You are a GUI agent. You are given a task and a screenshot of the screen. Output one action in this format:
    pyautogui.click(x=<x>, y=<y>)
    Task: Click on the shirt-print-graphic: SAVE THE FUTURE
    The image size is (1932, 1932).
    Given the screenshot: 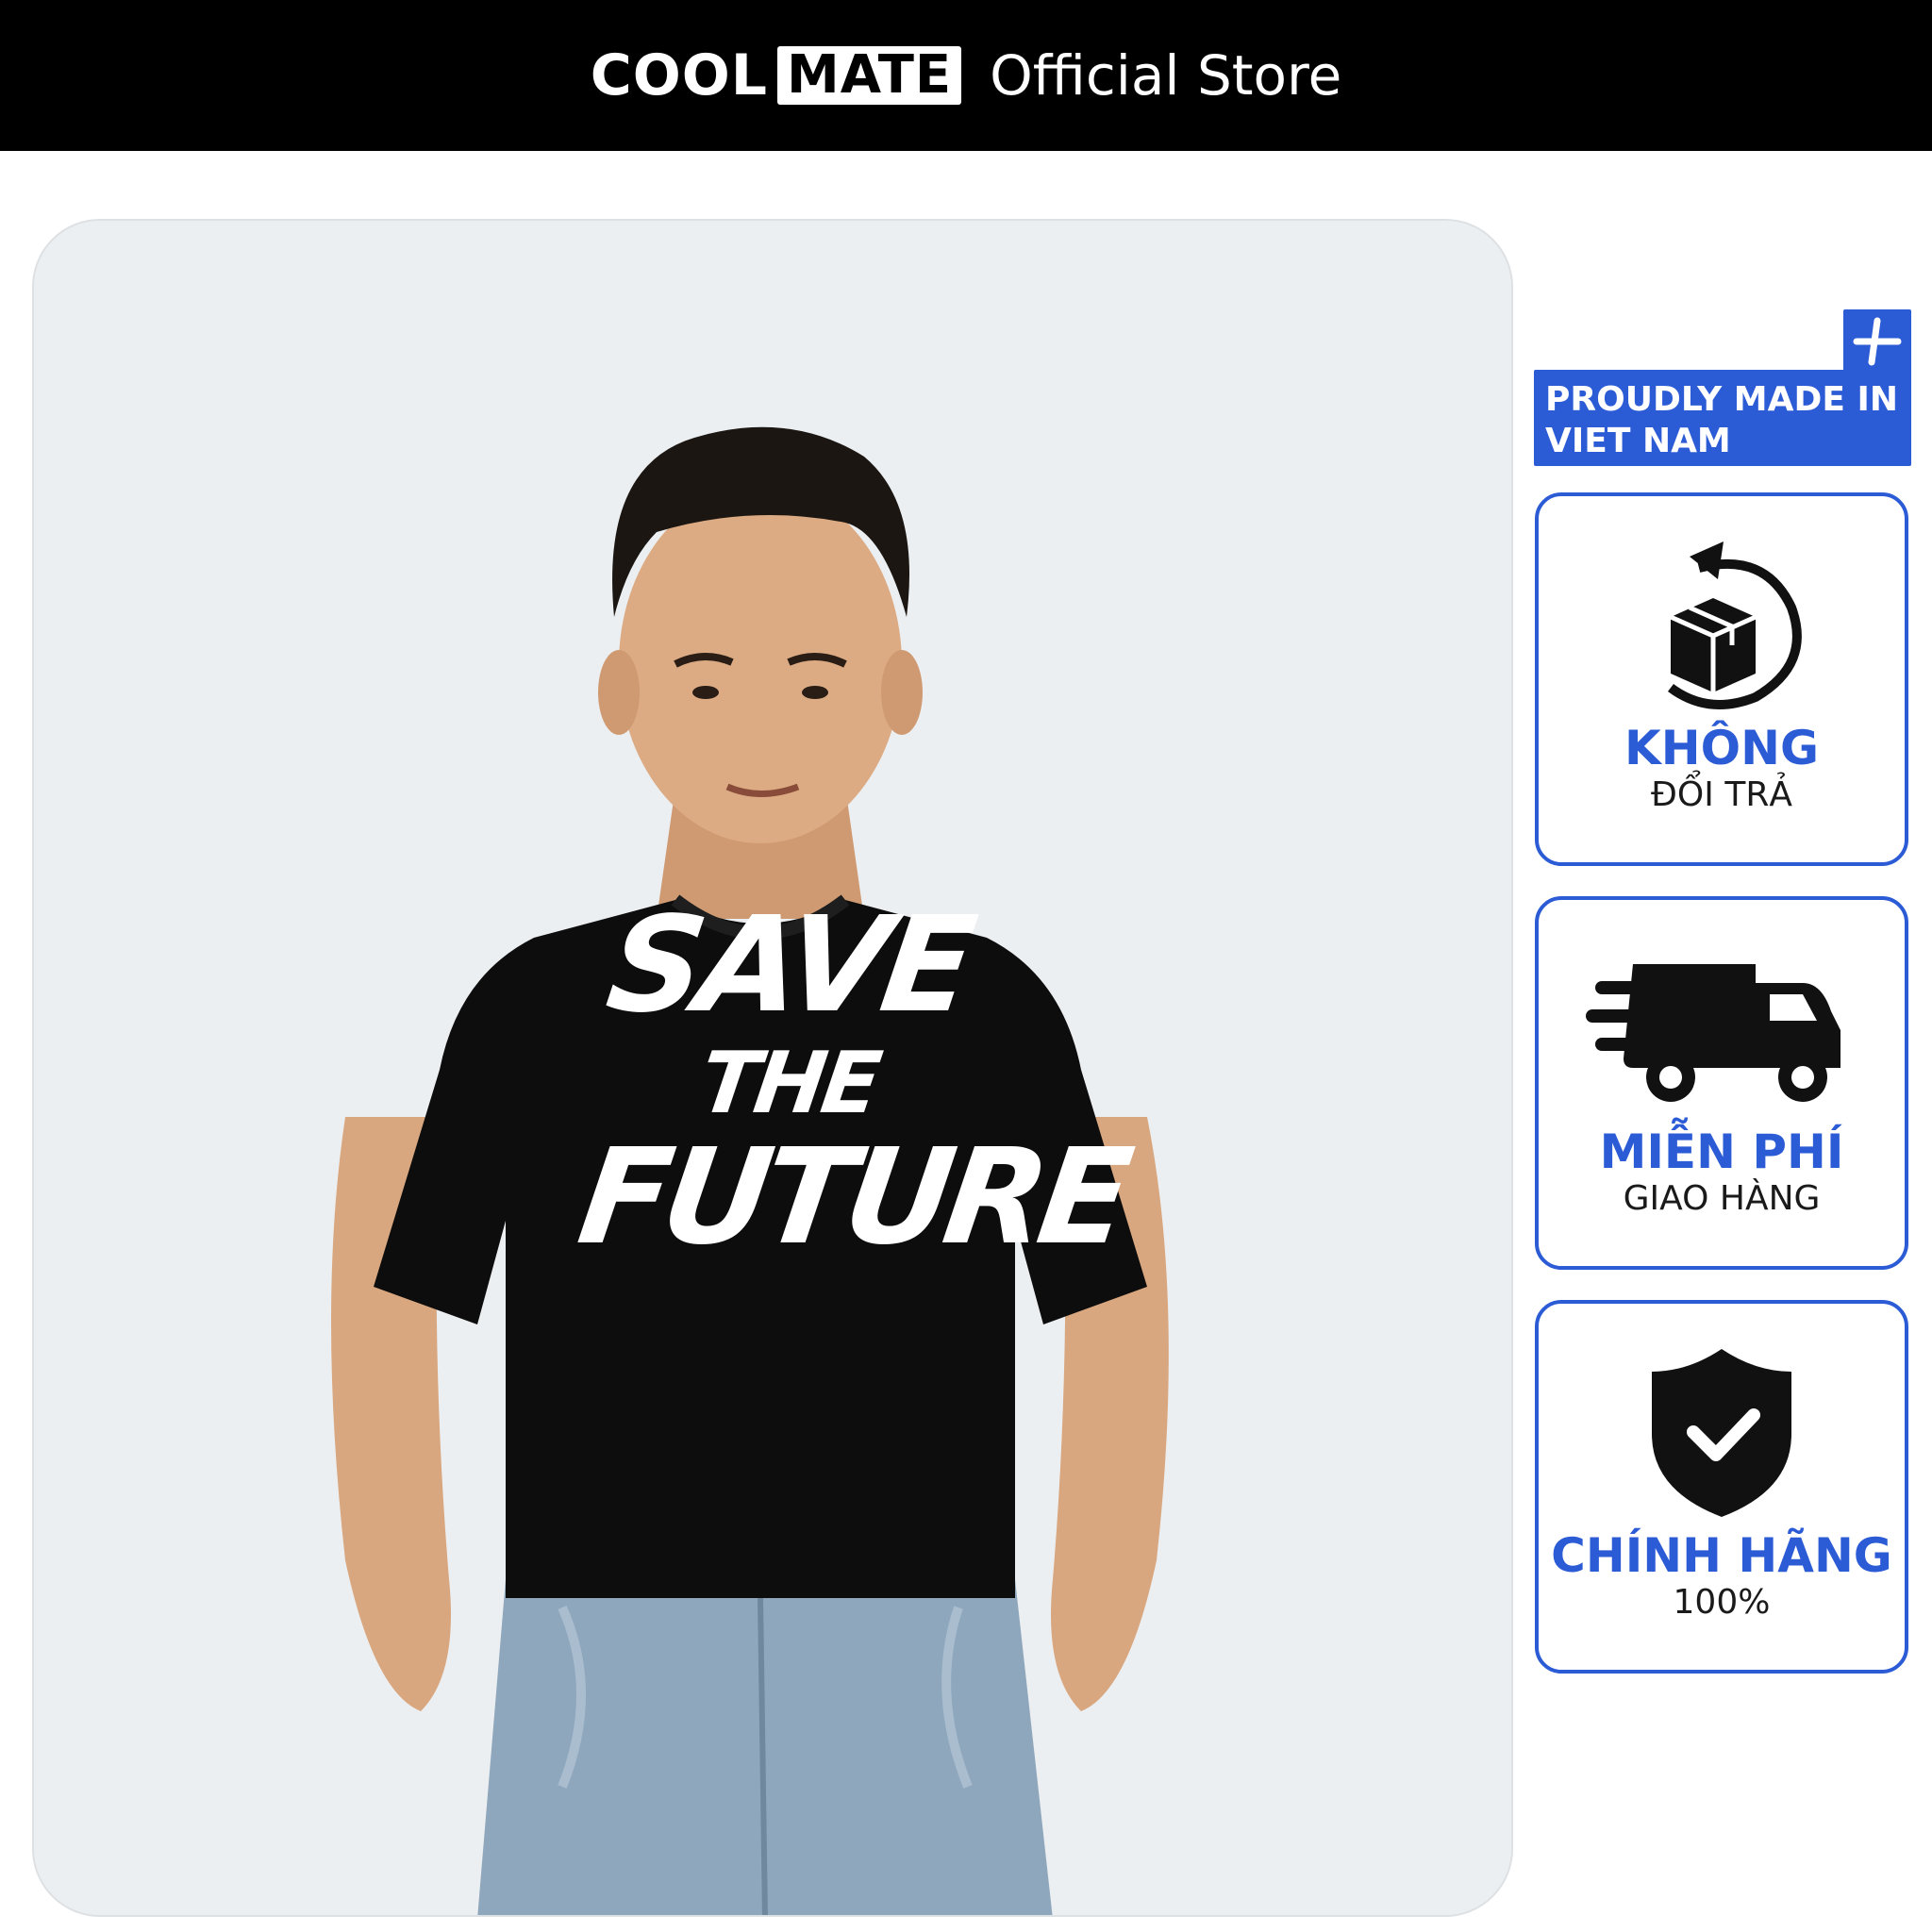 What is the action you would take?
    pyautogui.click(x=853, y=1081)
    